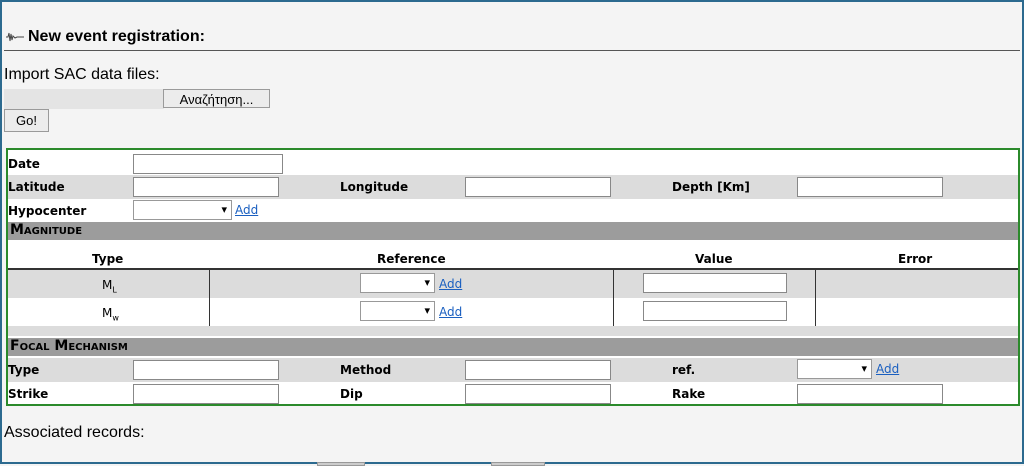 The image size is (1024, 466). What do you see at coordinates (513, 164) in the screenshot?
I see `date-row: Date` at bounding box center [513, 164].